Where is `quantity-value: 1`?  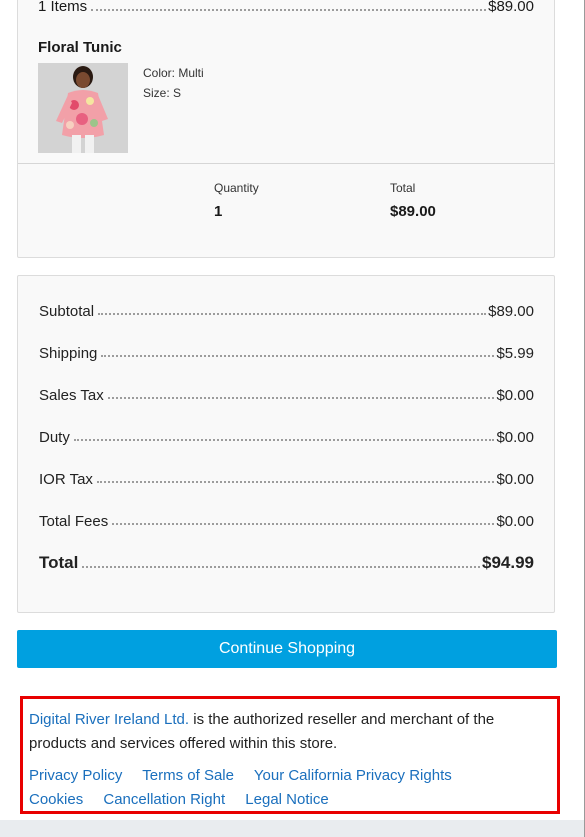
quantity-value: 1 is located at coordinates (218, 211).